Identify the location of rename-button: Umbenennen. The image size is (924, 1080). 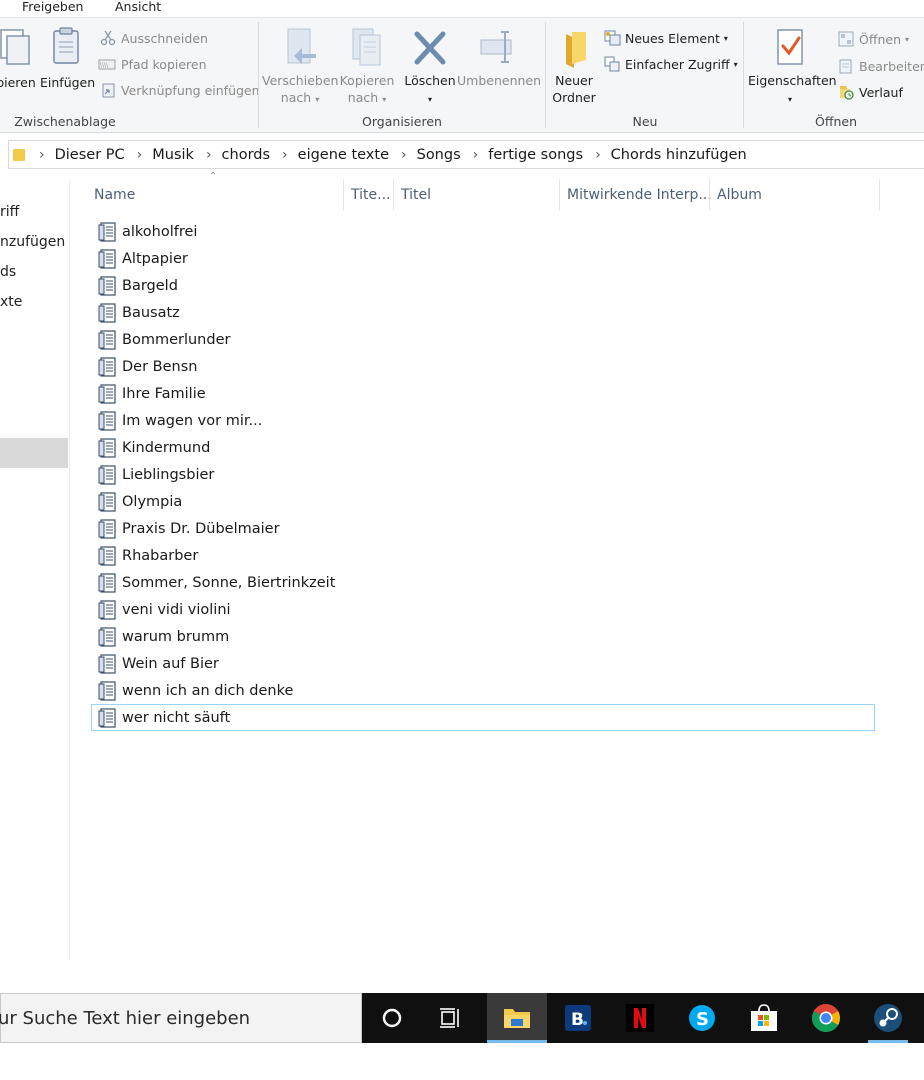
(499, 57).